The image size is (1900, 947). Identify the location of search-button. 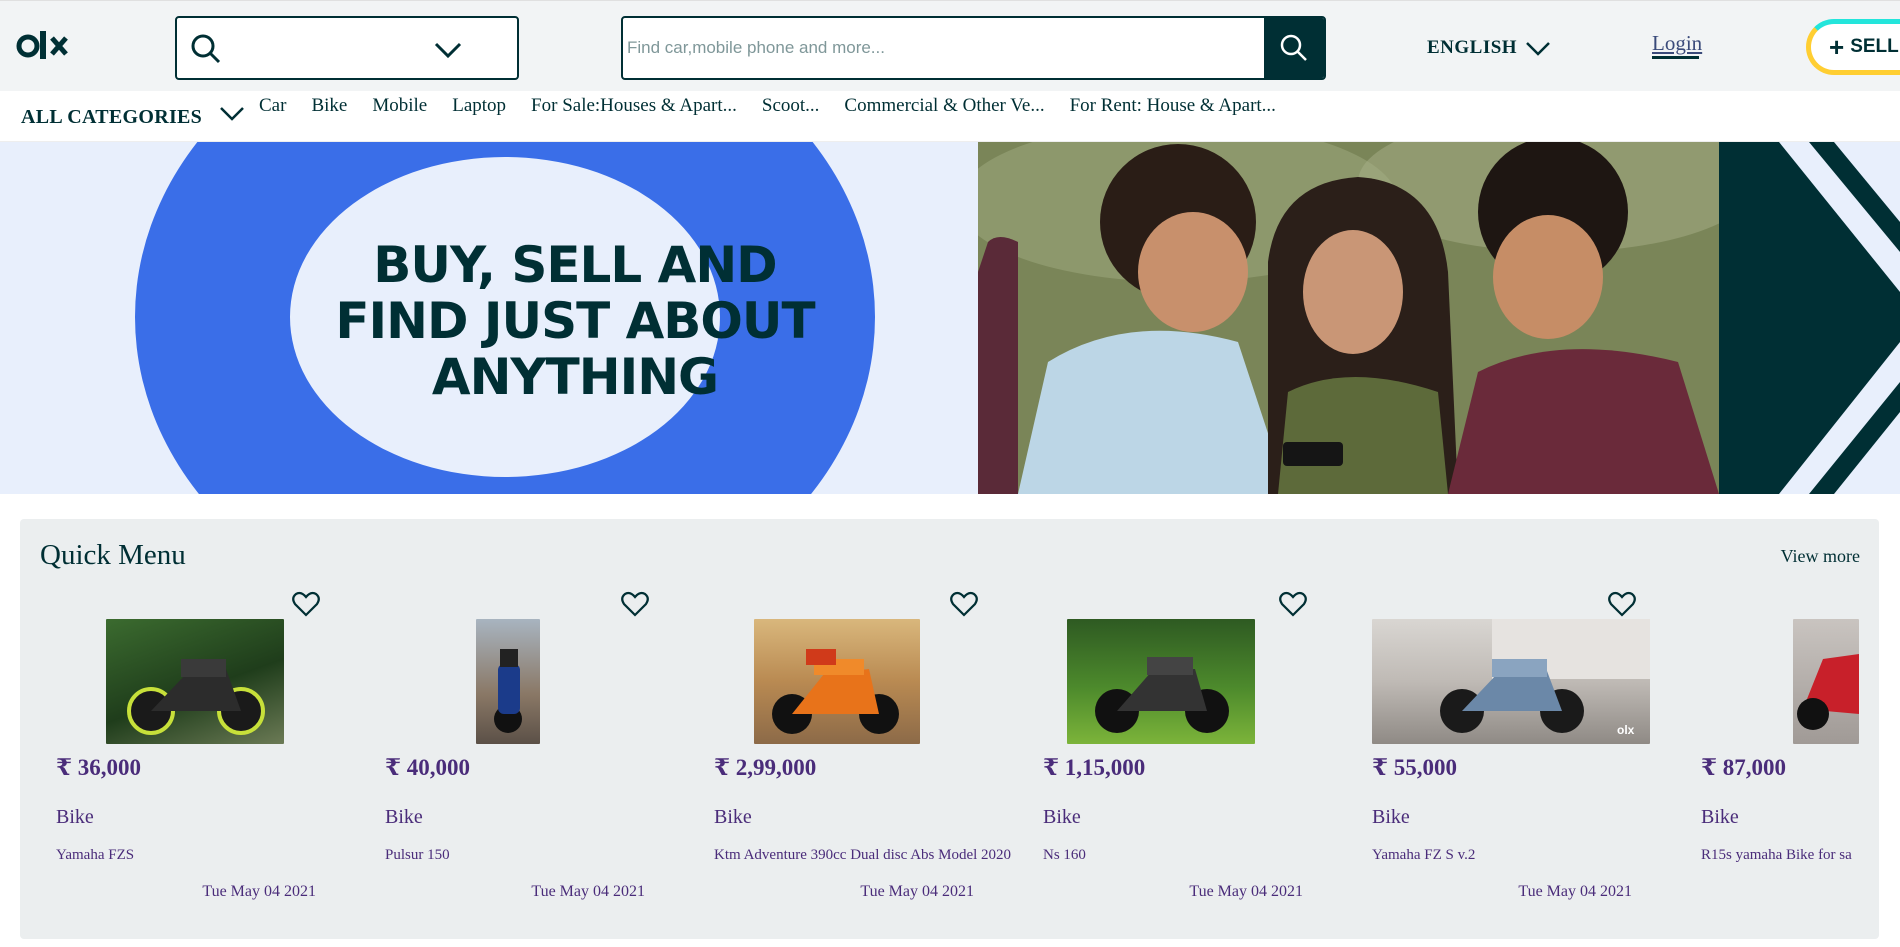
(1294, 48).